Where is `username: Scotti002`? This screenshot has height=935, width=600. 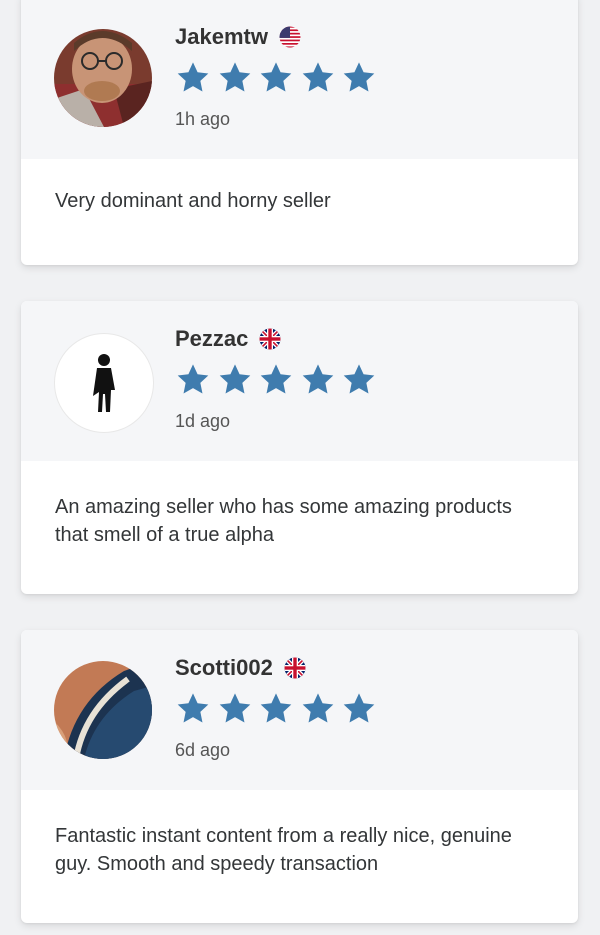
username: Scotti002 is located at coordinates (224, 668).